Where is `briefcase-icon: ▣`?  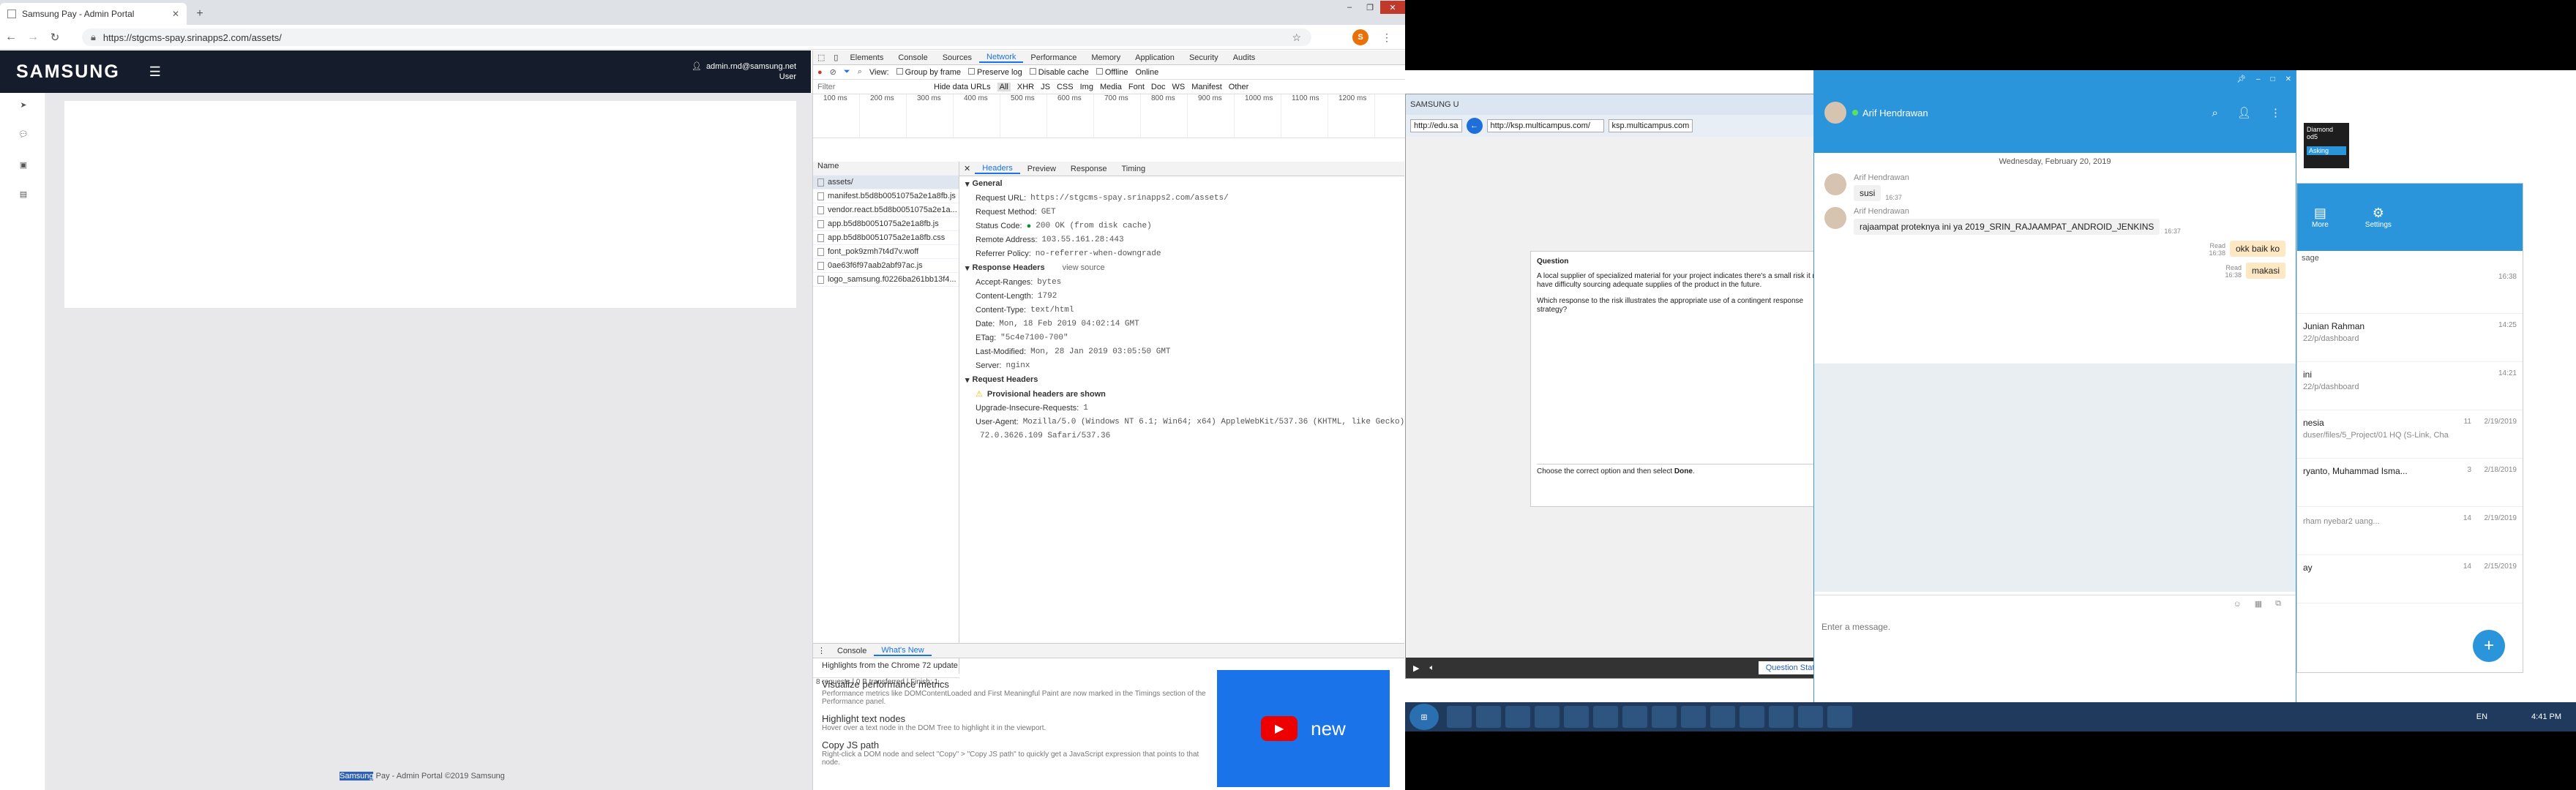
briefcase-icon: ▣ is located at coordinates (23, 164).